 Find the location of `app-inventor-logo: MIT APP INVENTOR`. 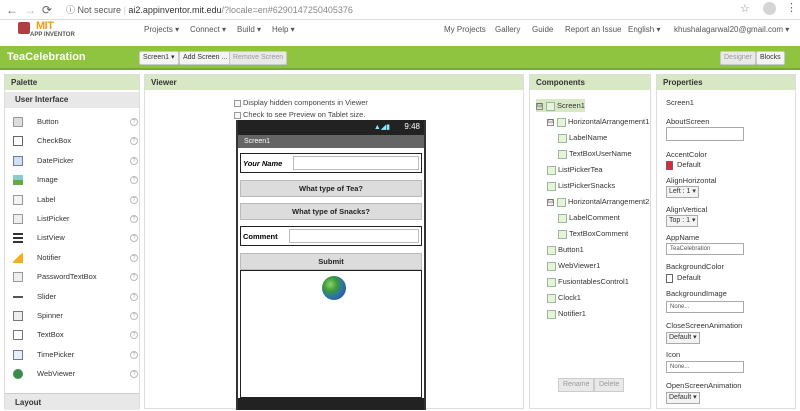

app-inventor-logo: MIT APP INVENTOR is located at coordinates (53, 31).